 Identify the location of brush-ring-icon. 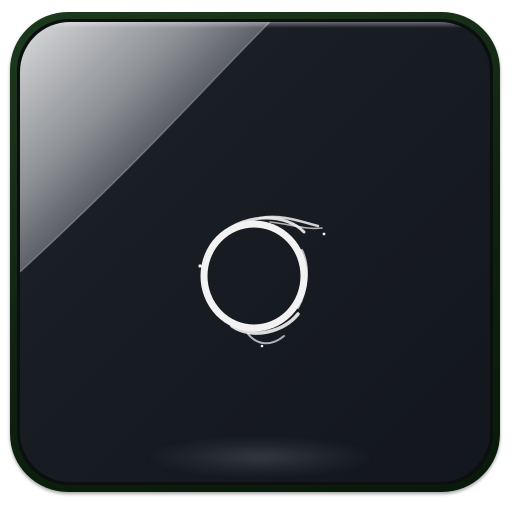
(262, 281).